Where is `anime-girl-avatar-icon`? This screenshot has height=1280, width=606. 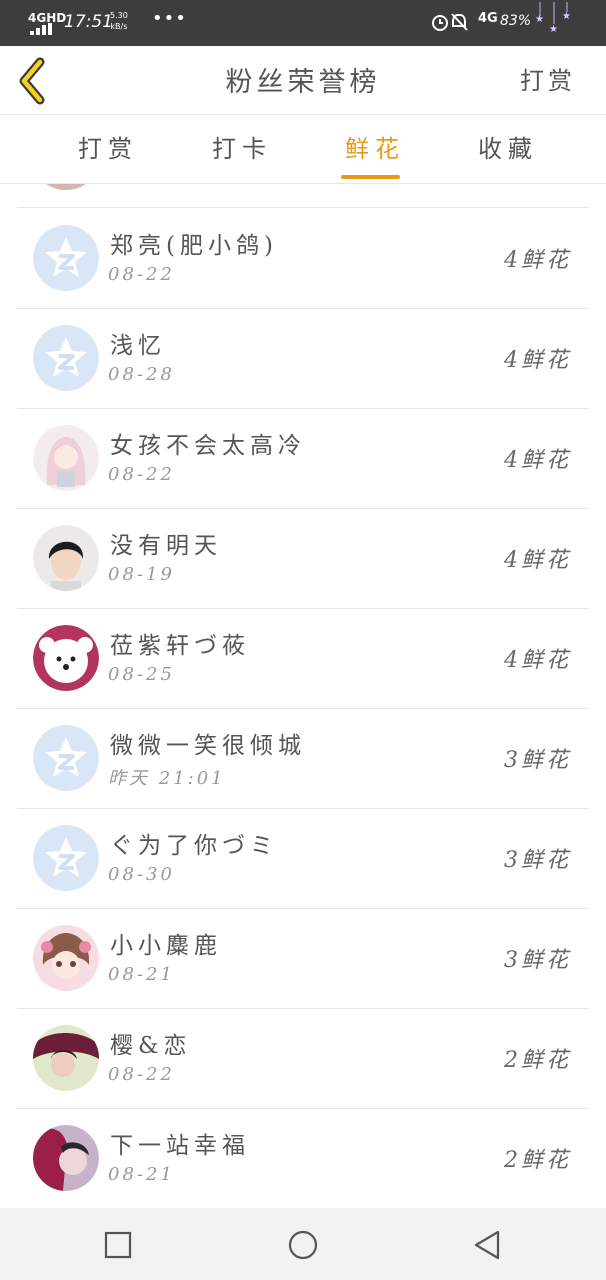 anime-girl-avatar-icon is located at coordinates (66, 458).